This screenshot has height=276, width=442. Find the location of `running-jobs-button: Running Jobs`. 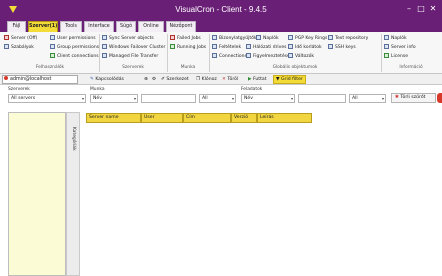

running-jobs-button: Running Jobs is located at coordinates (188, 48).